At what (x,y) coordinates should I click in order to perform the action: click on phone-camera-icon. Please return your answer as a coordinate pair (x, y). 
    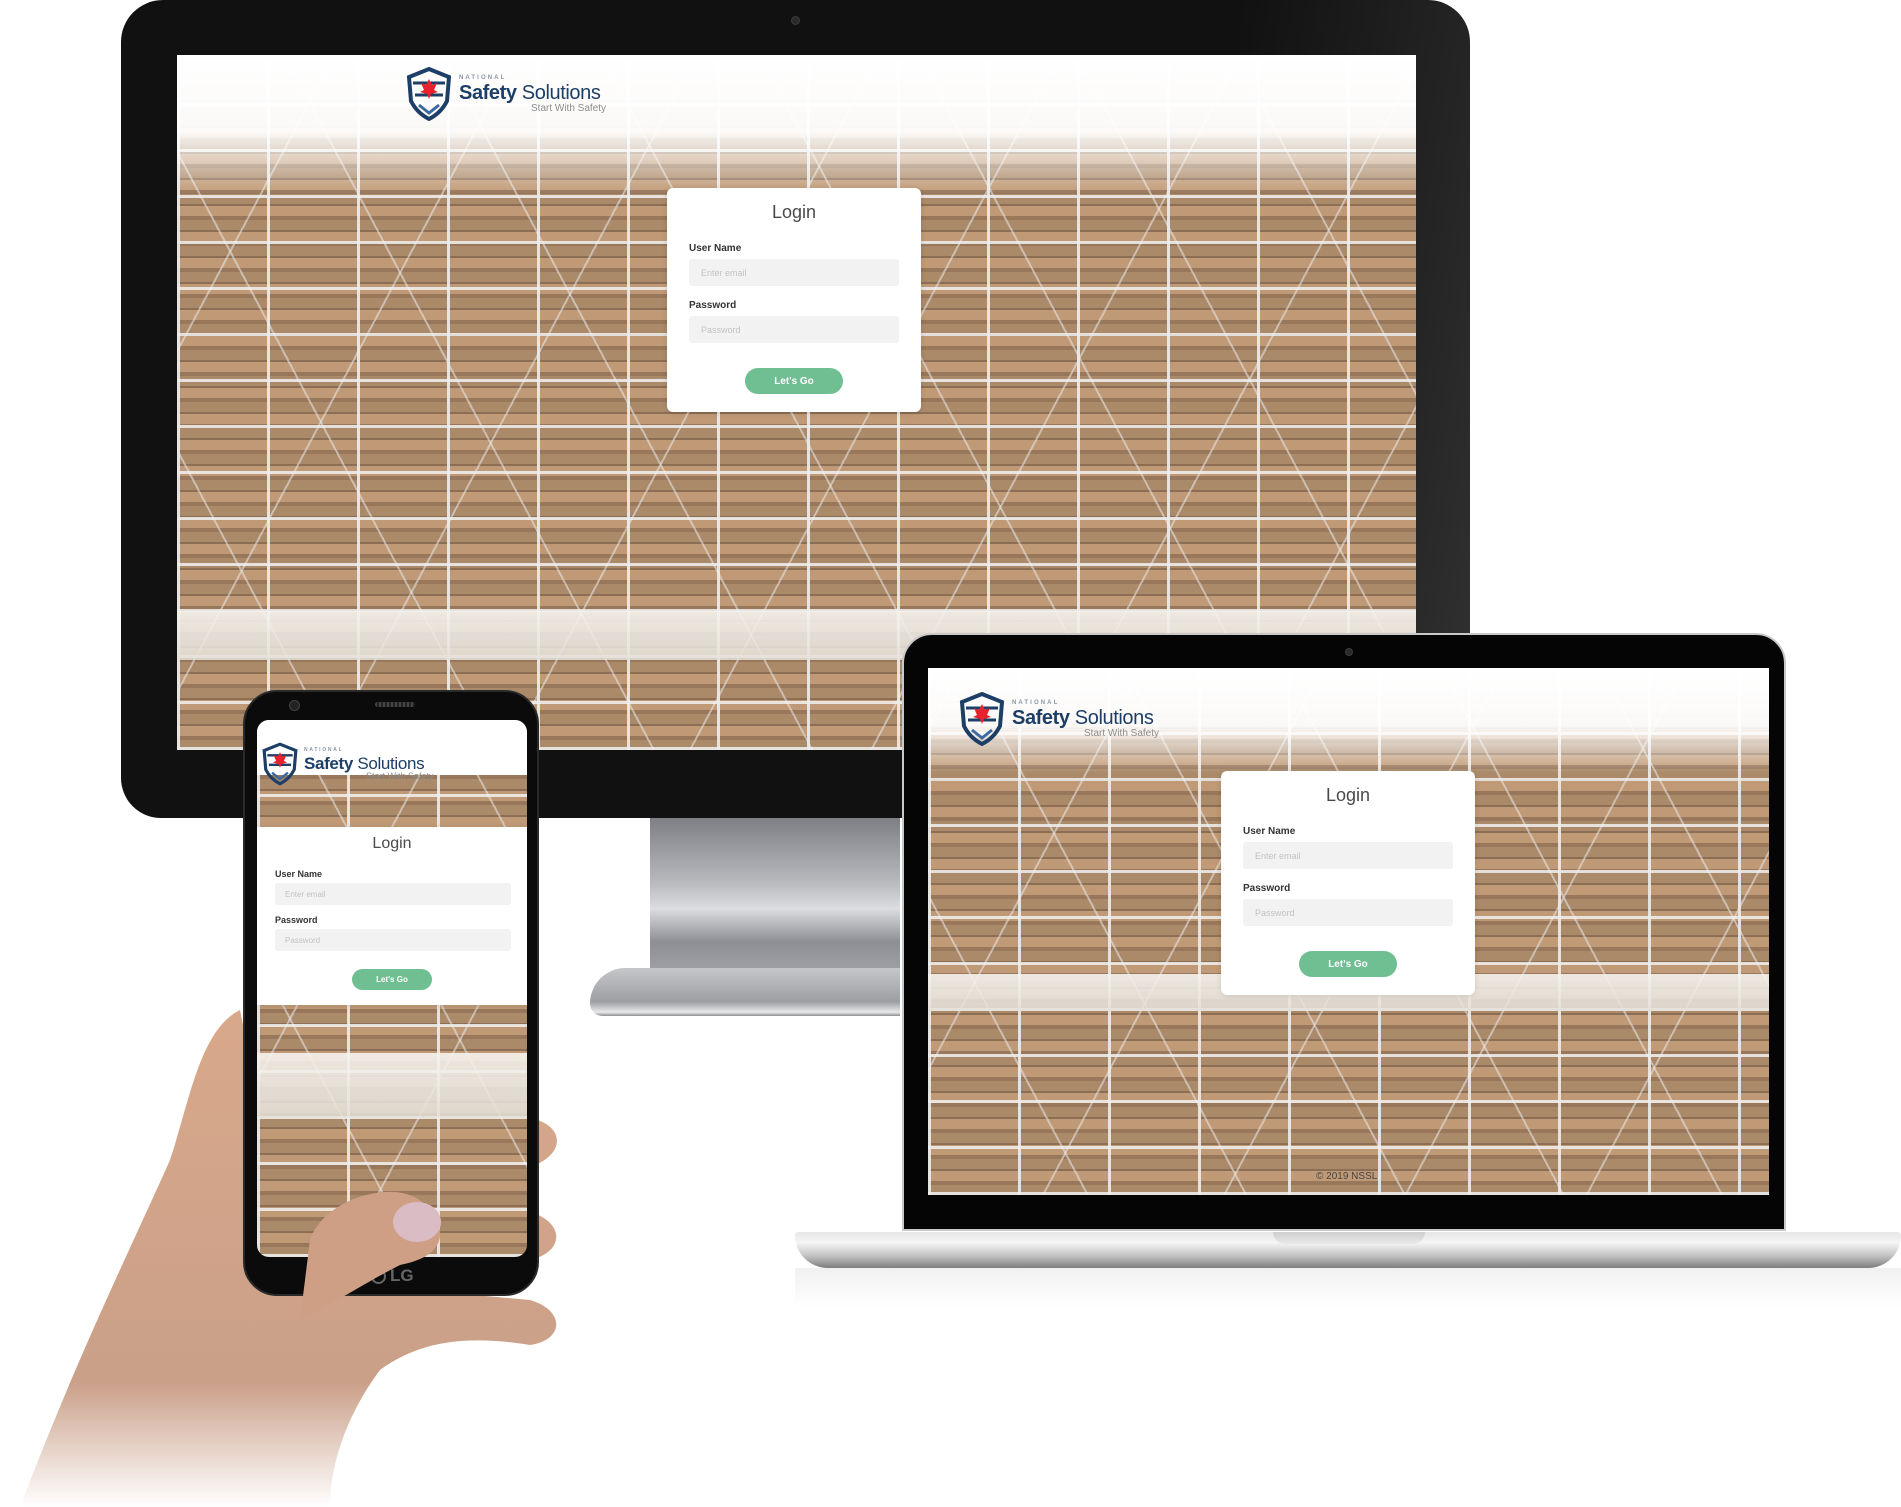
    Looking at the image, I should click on (294, 705).